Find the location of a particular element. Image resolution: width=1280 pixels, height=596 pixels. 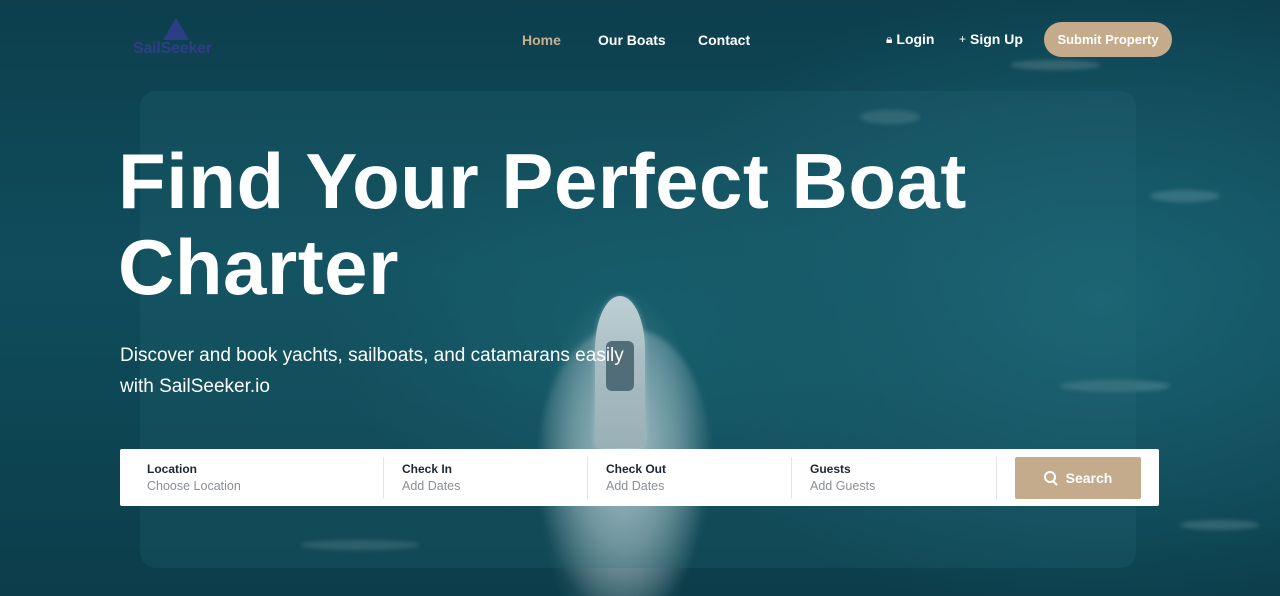

location-field: Location Choose Location is located at coordinates (262, 477).